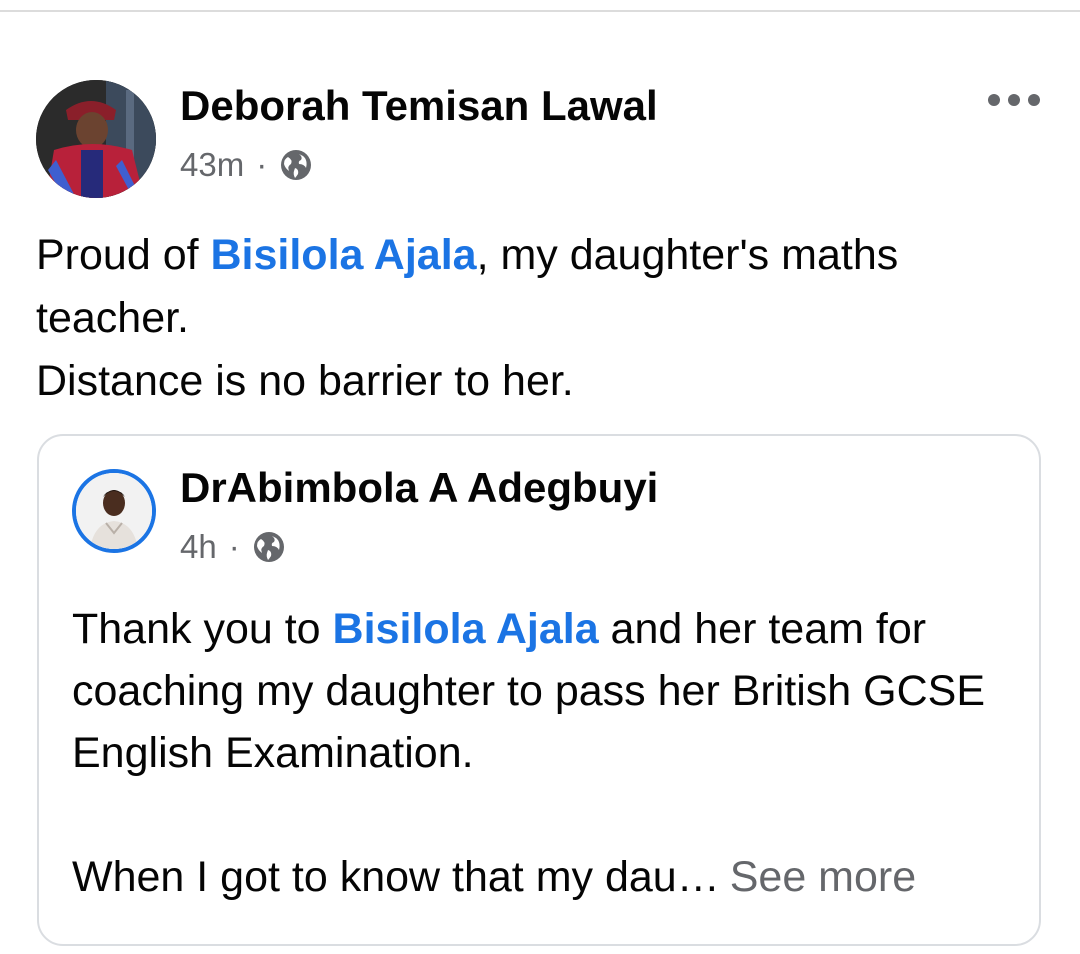 The image size is (1080, 954). I want to click on shared-timestamp: 4h, so click(198, 547).